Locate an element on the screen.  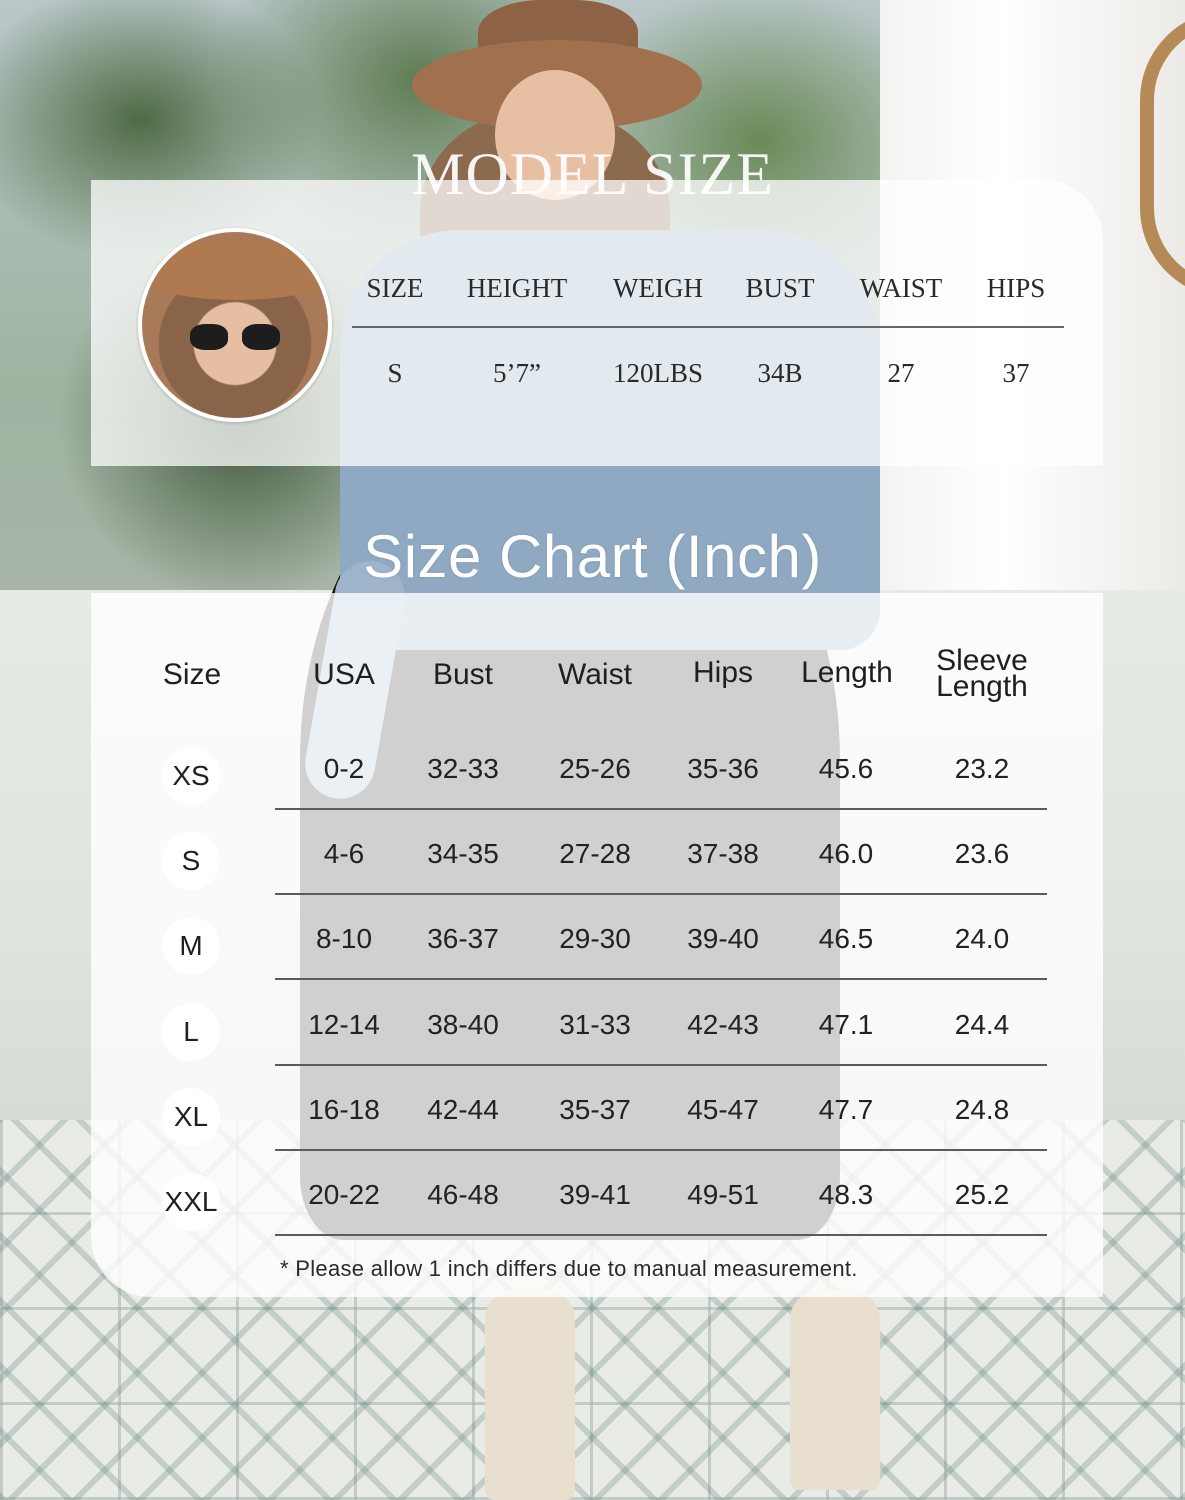
model-header-weigh: WEIGH is located at coordinates (658, 288).